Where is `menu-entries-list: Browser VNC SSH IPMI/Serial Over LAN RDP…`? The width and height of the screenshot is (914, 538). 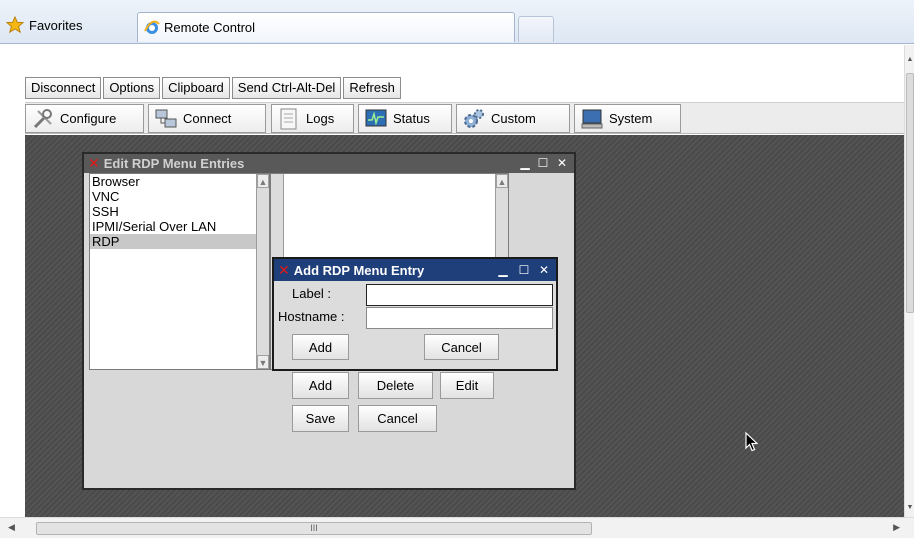 menu-entries-list: Browser VNC SSH IPMI/Serial Over LAN RDP… is located at coordinates (179, 271).